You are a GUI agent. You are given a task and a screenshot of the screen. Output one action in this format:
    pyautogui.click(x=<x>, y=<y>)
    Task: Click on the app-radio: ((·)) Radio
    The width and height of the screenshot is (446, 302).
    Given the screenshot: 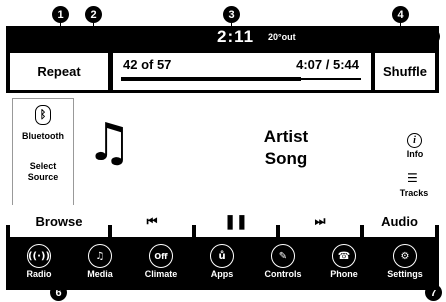 What is the action you would take?
    pyautogui.click(x=39, y=265)
    